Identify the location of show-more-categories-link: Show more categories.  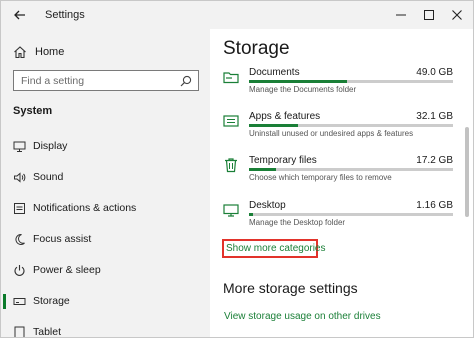
(276, 248).